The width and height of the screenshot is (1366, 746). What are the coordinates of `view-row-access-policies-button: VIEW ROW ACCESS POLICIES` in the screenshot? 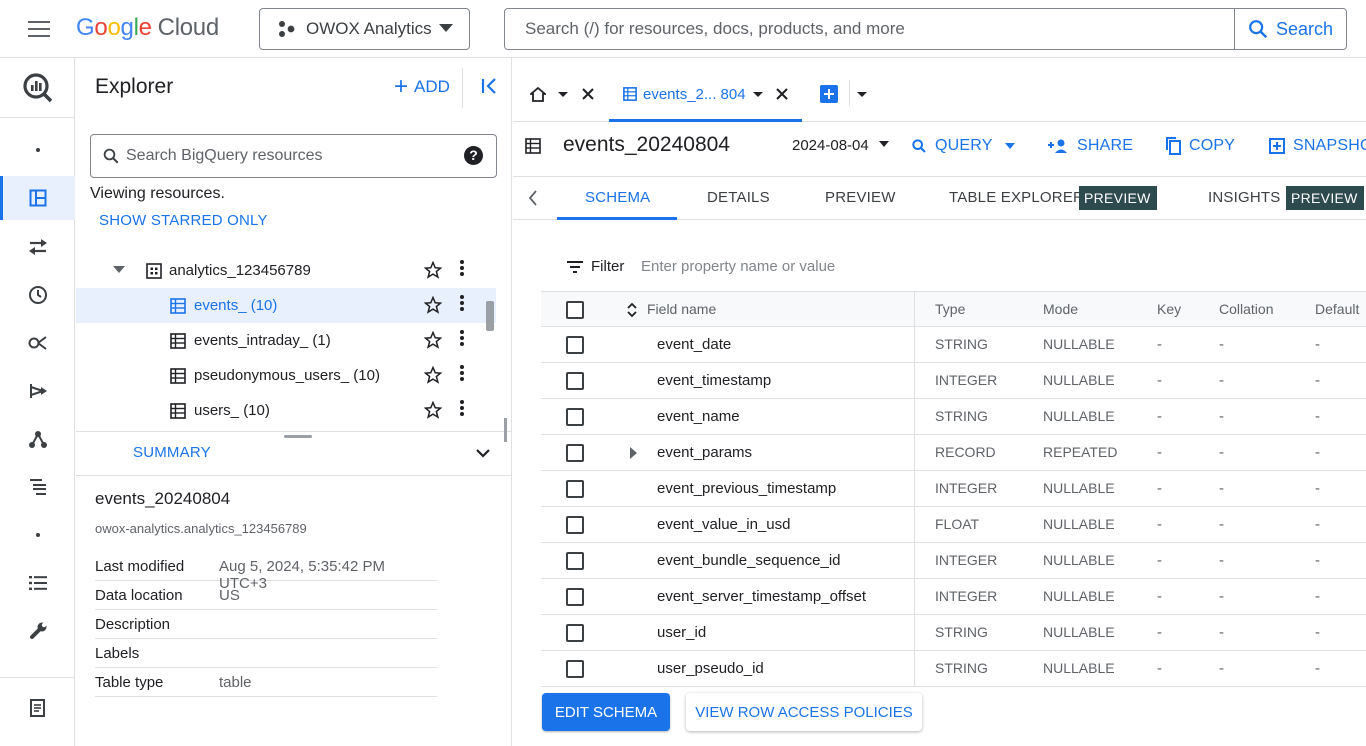 It's located at (804, 712).